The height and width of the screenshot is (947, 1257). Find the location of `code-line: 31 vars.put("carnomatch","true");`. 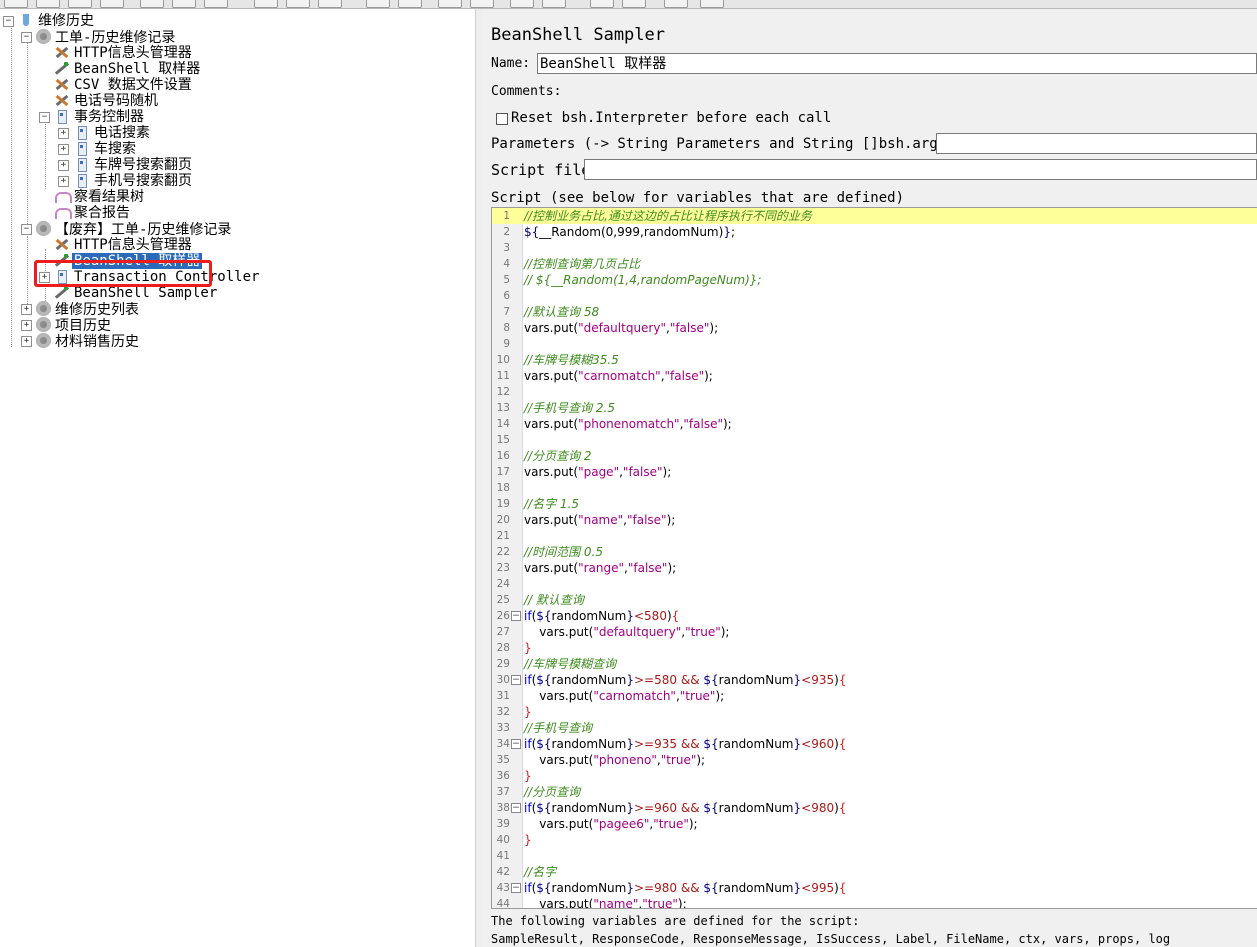

code-line: 31 vars.put("carnomatch","true"); is located at coordinates (874, 696).